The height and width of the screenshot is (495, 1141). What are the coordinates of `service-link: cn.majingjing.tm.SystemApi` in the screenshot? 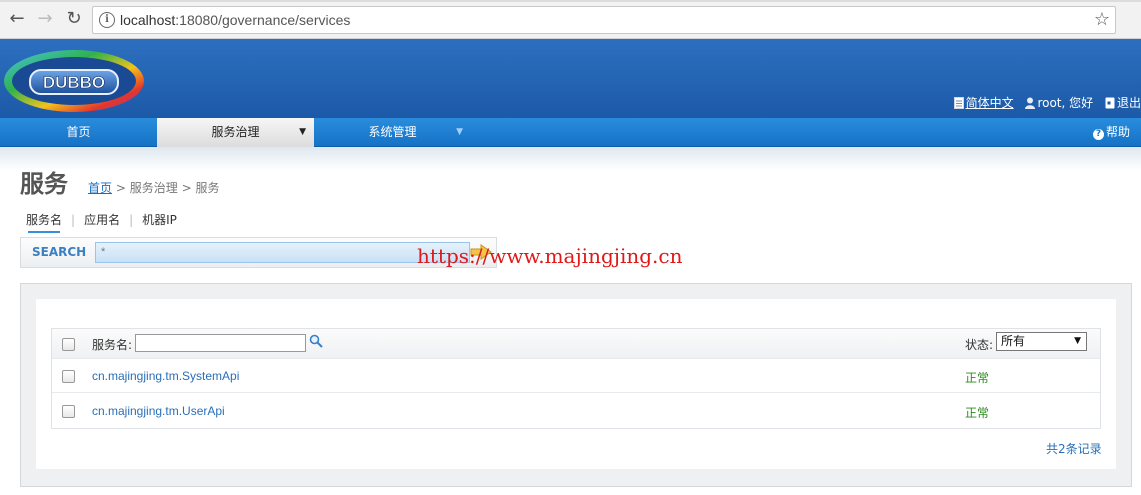 It's located at (165, 376).